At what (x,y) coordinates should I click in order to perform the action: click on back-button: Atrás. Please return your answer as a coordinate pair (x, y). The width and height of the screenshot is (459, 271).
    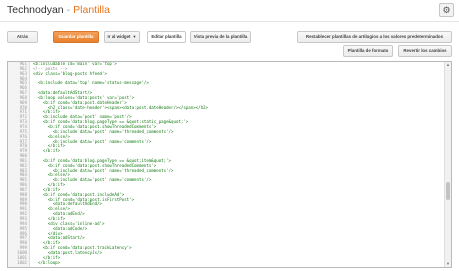
    Looking at the image, I should click on (22, 37).